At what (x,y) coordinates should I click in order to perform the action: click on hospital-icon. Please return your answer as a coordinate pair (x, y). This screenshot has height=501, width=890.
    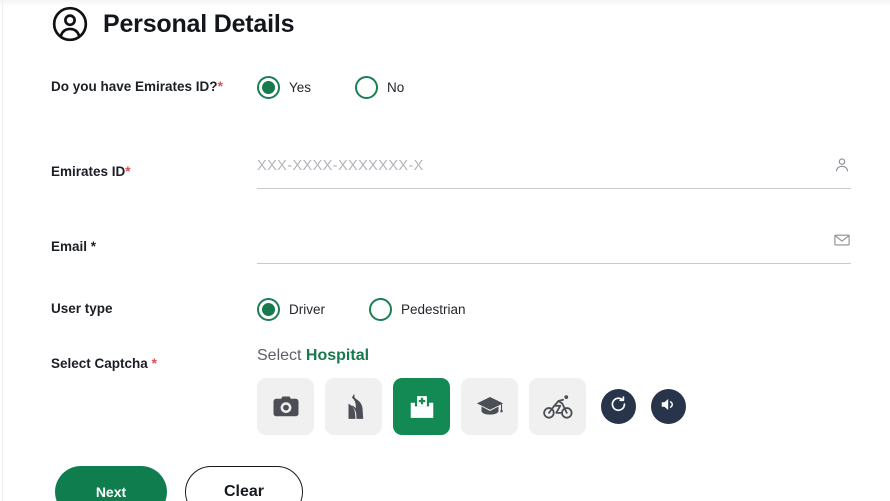
    Looking at the image, I should click on (422, 407).